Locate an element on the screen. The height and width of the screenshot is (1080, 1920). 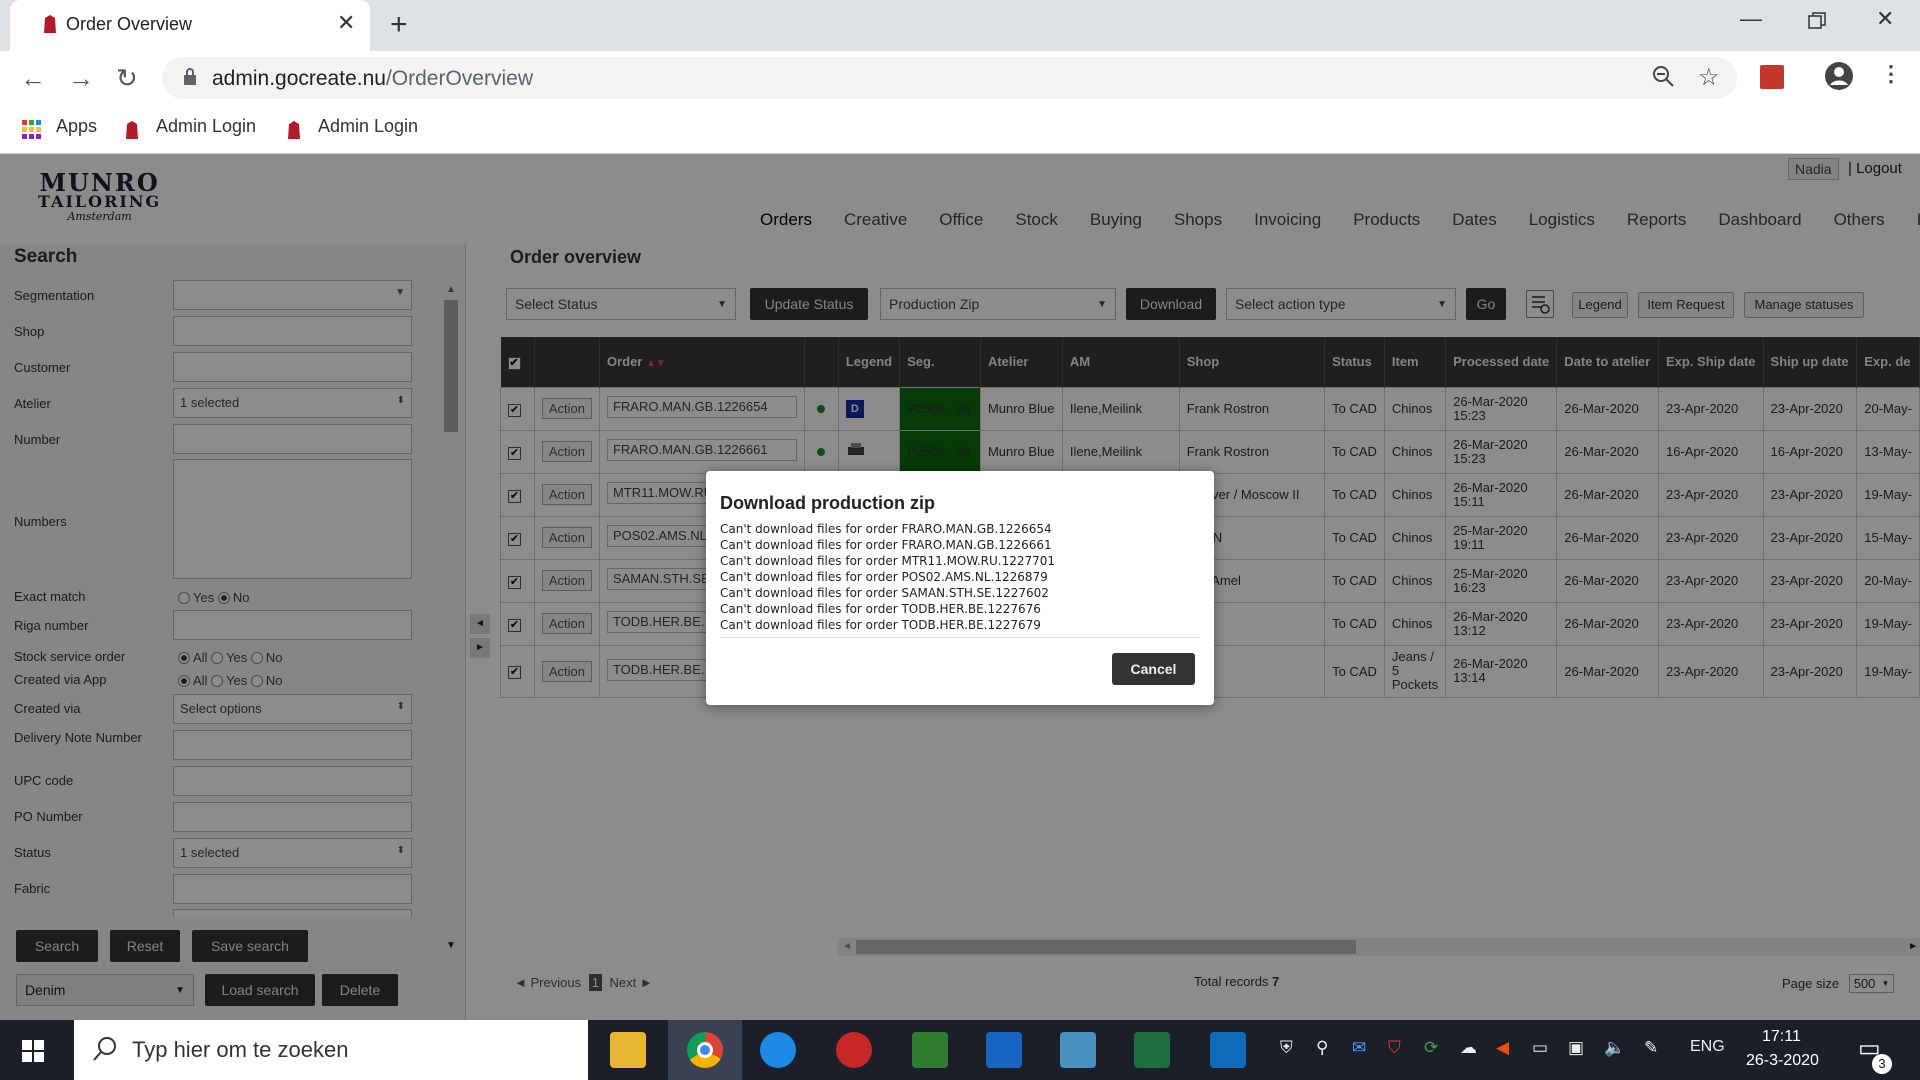
menu-kebab-icon: ⋮ is located at coordinates (1891, 74).